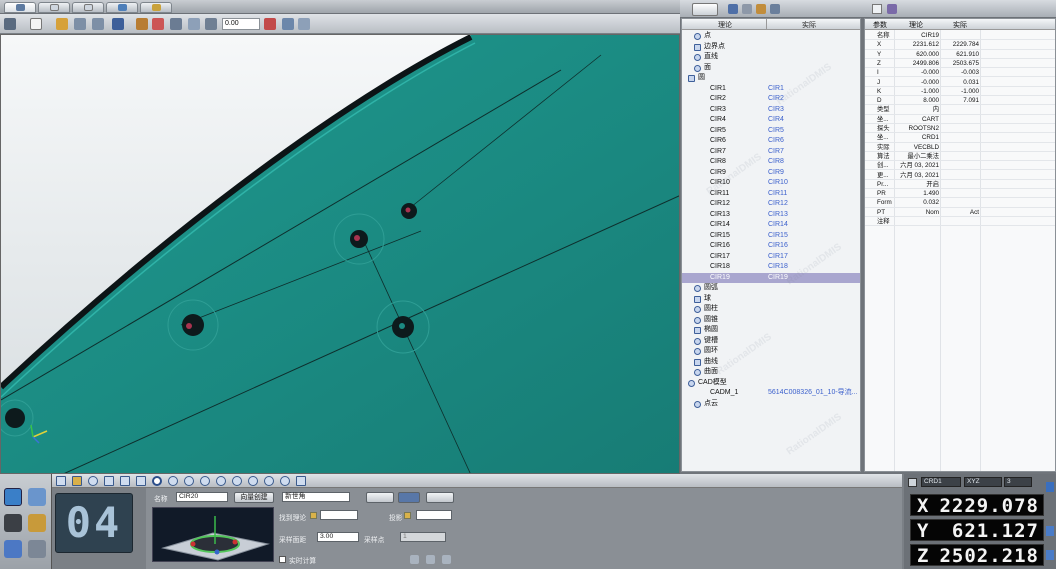 This screenshot has width=1056, height=569. I want to click on props-row: Pr... 开启, so click(960, 185).